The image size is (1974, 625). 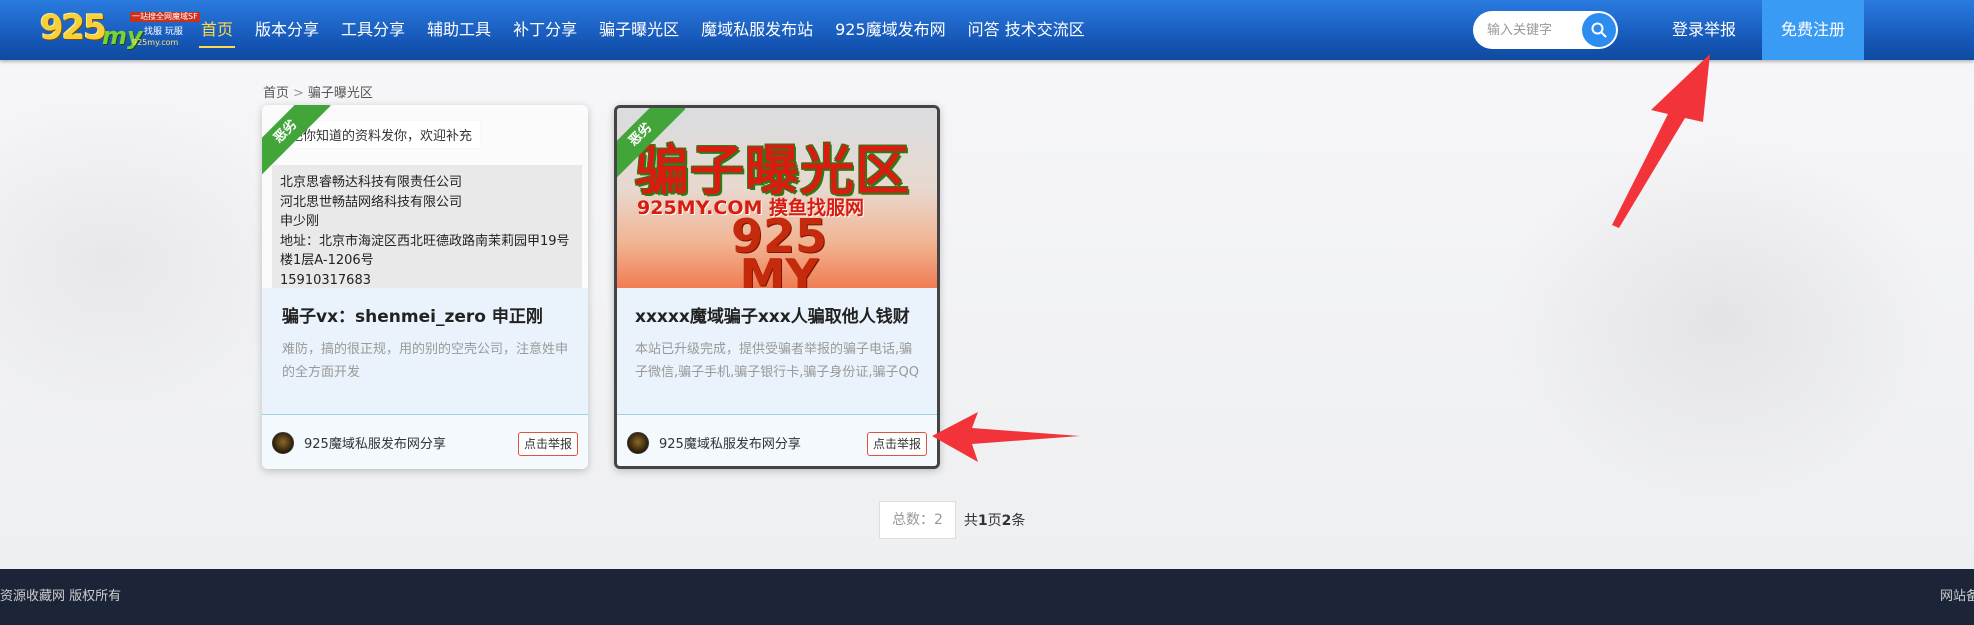 I want to click on item-count: 2, so click(x=1006, y=521).